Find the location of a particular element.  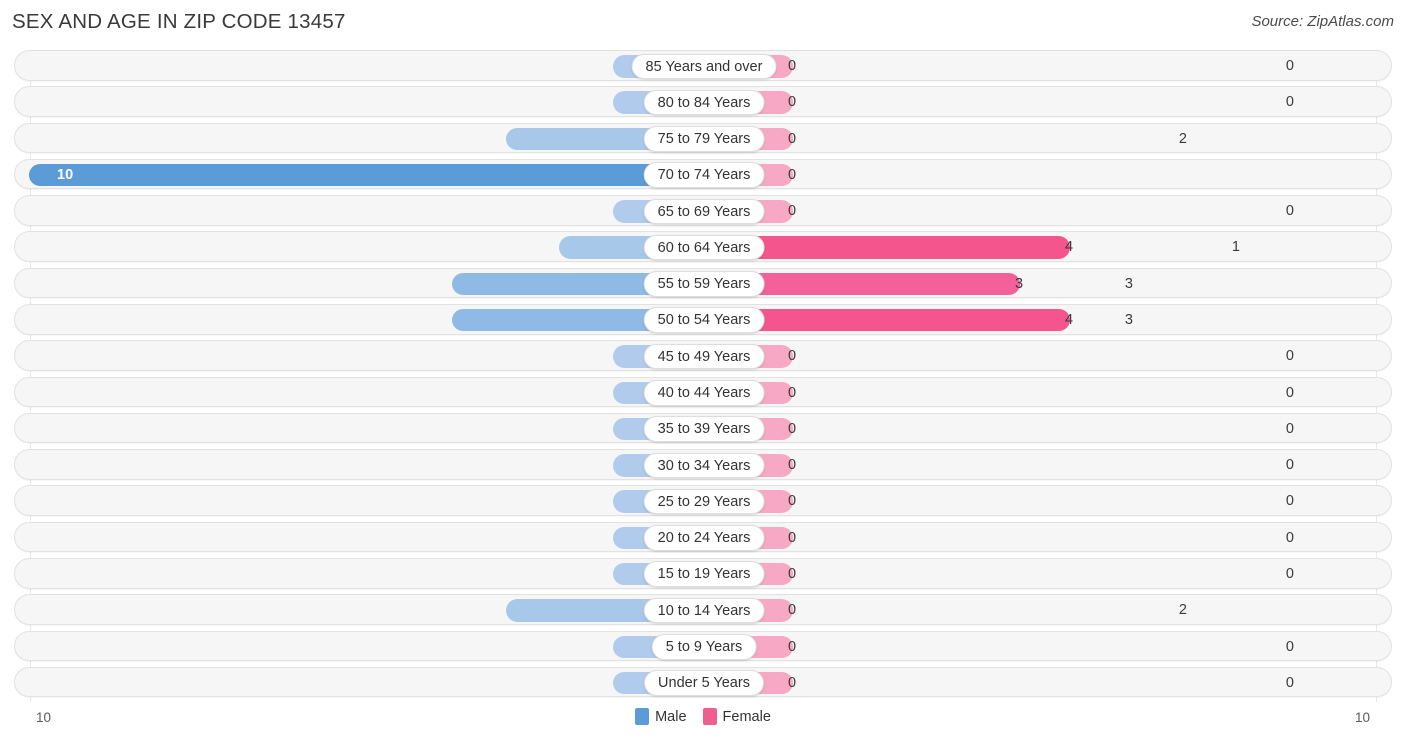

chart-footer: 10 10 Male Female is located at coordinates (703, 722).